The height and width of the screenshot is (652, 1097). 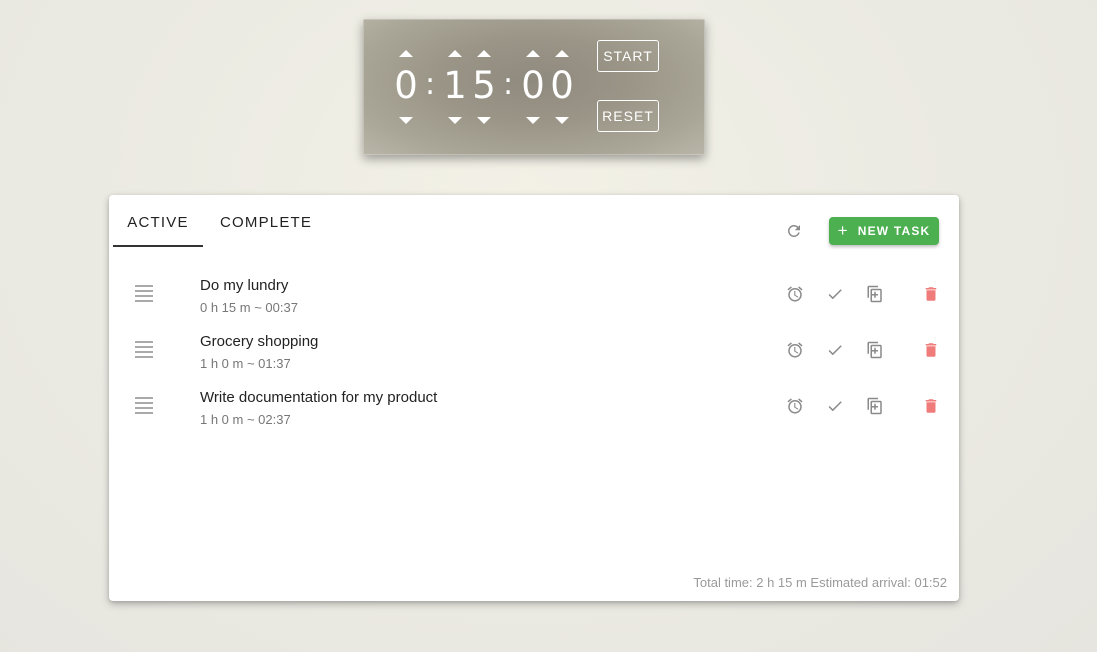 I want to click on timer-widget: 0 : 1 5 : 0 0 START RESET, so click(x=534, y=87).